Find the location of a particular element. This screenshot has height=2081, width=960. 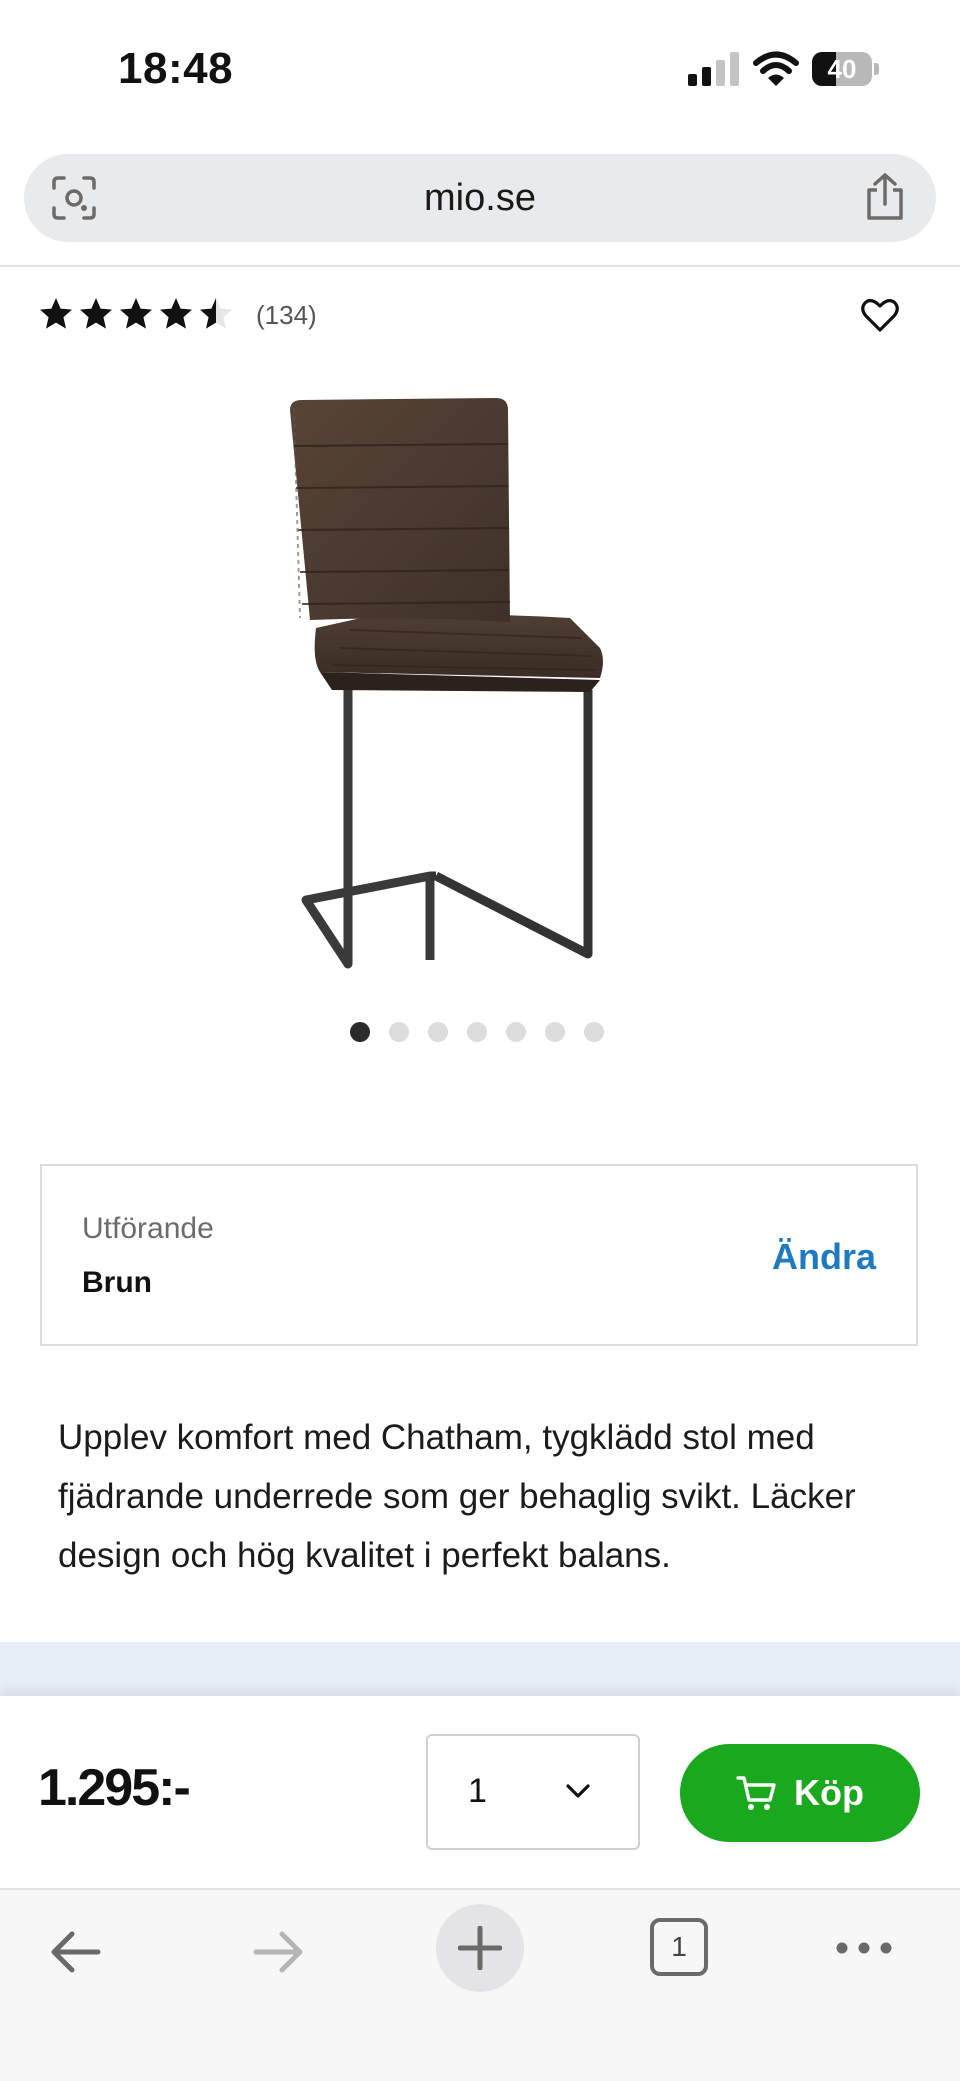

heart-icon is located at coordinates (880, 315).